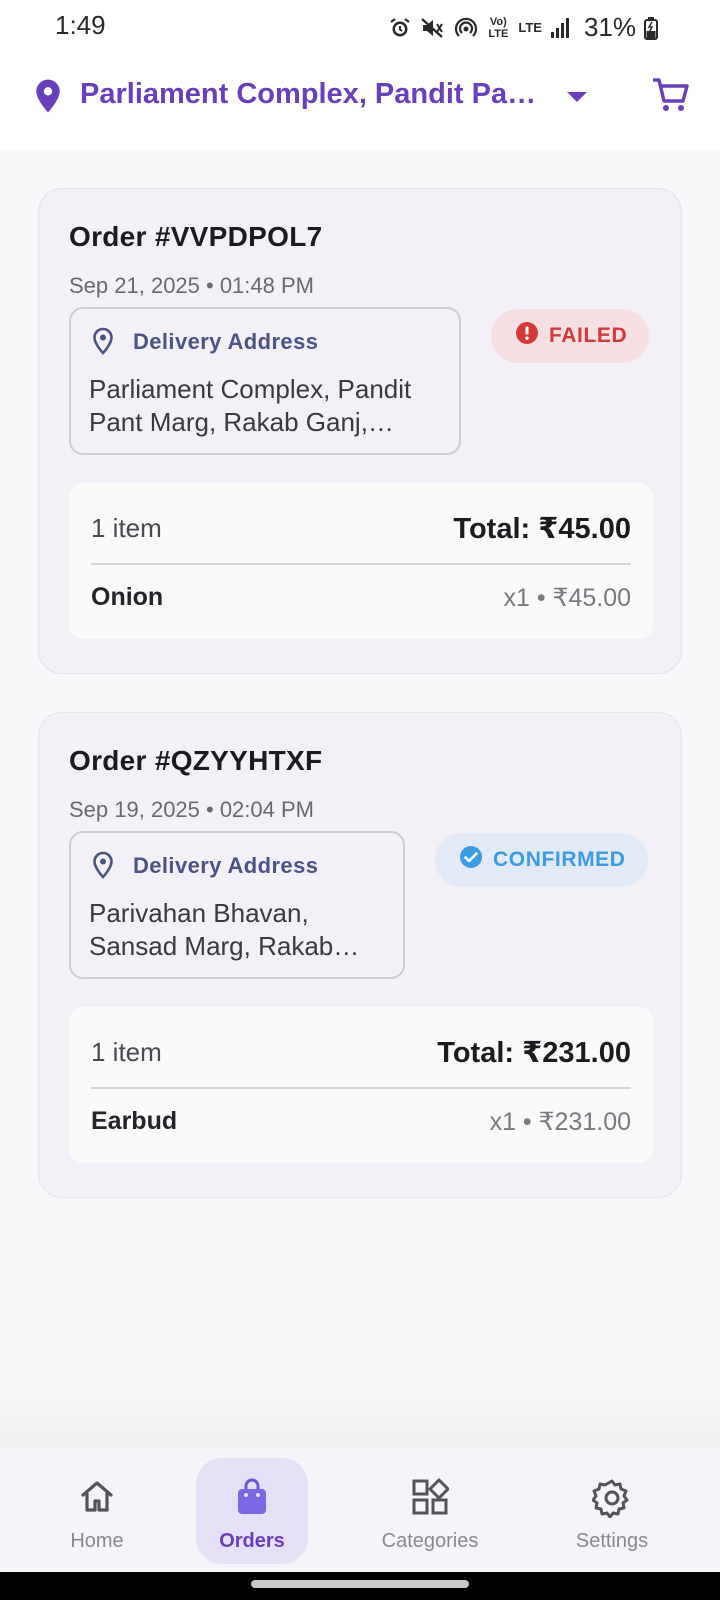 The width and height of the screenshot is (720, 1600). Describe the element at coordinates (400, 28) in the screenshot. I see `alarm-icon` at that location.